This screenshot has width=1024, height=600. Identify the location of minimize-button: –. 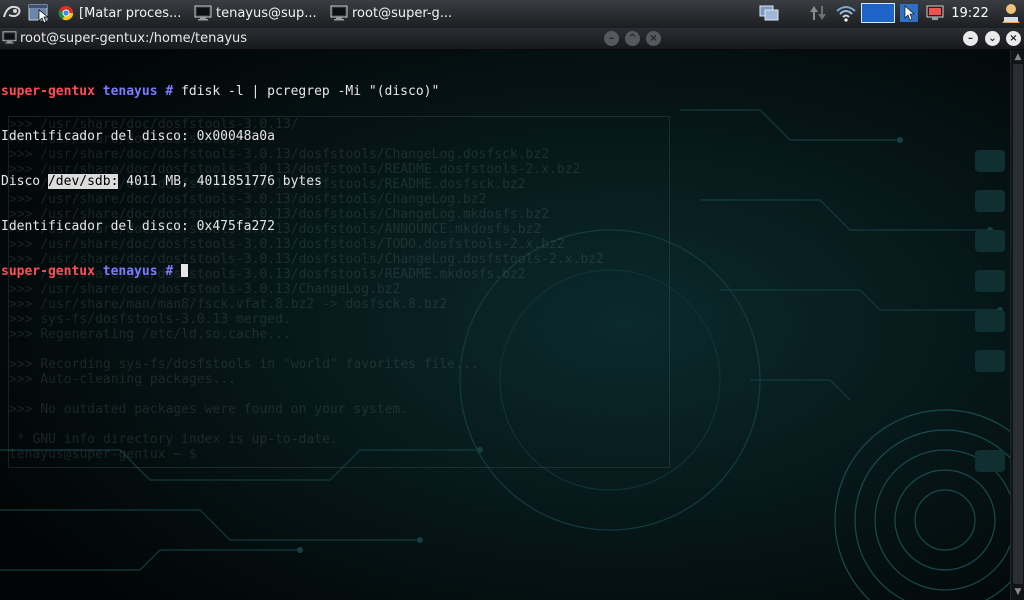
(970, 38).